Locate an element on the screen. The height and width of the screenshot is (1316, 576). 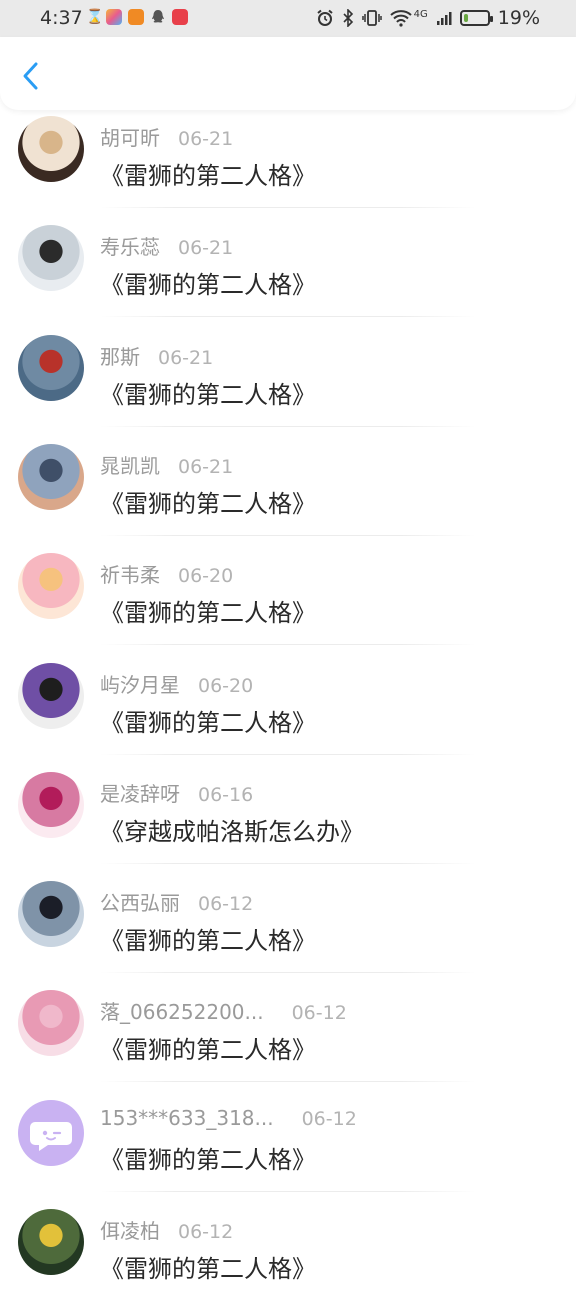
list-item: 屿汐月星 06-20 《雷狮的第二人格》 is located at coordinates (288, 715).